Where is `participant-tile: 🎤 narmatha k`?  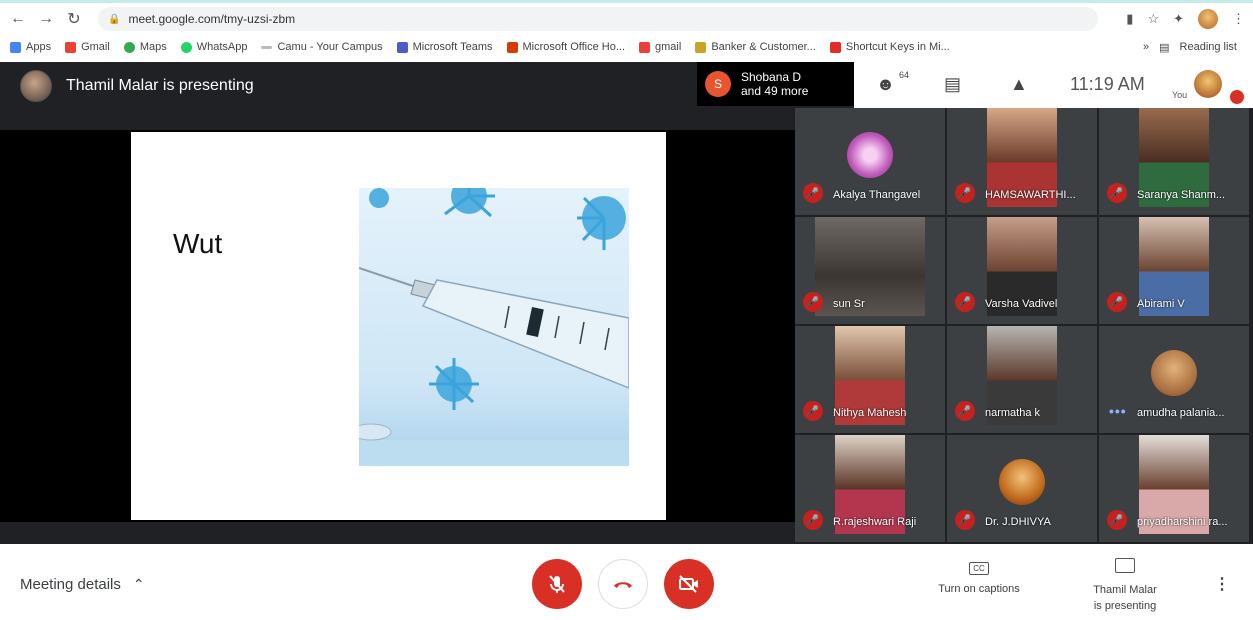 participant-tile: 🎤 narmatha k is located at coordinates (1022, 379).